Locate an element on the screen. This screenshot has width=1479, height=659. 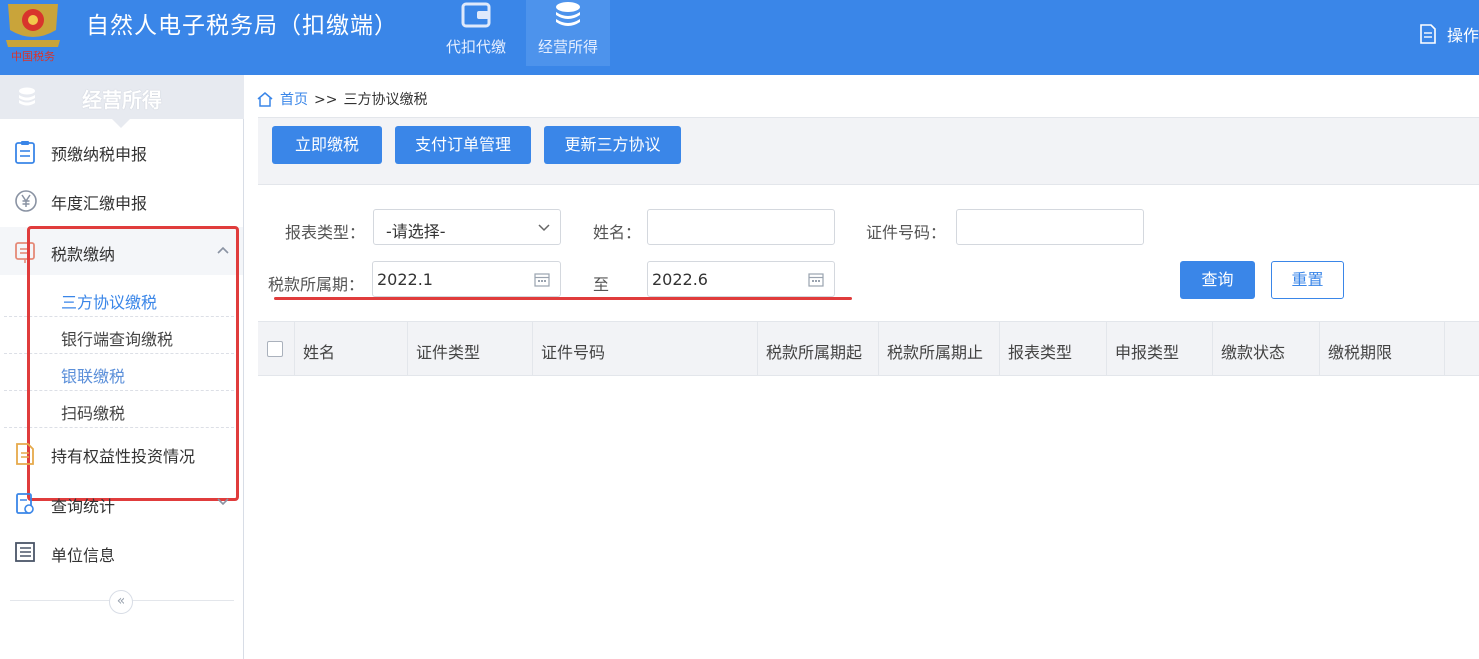
tax-period-start-value: 2022.1 is located at coordinates (405, 279).